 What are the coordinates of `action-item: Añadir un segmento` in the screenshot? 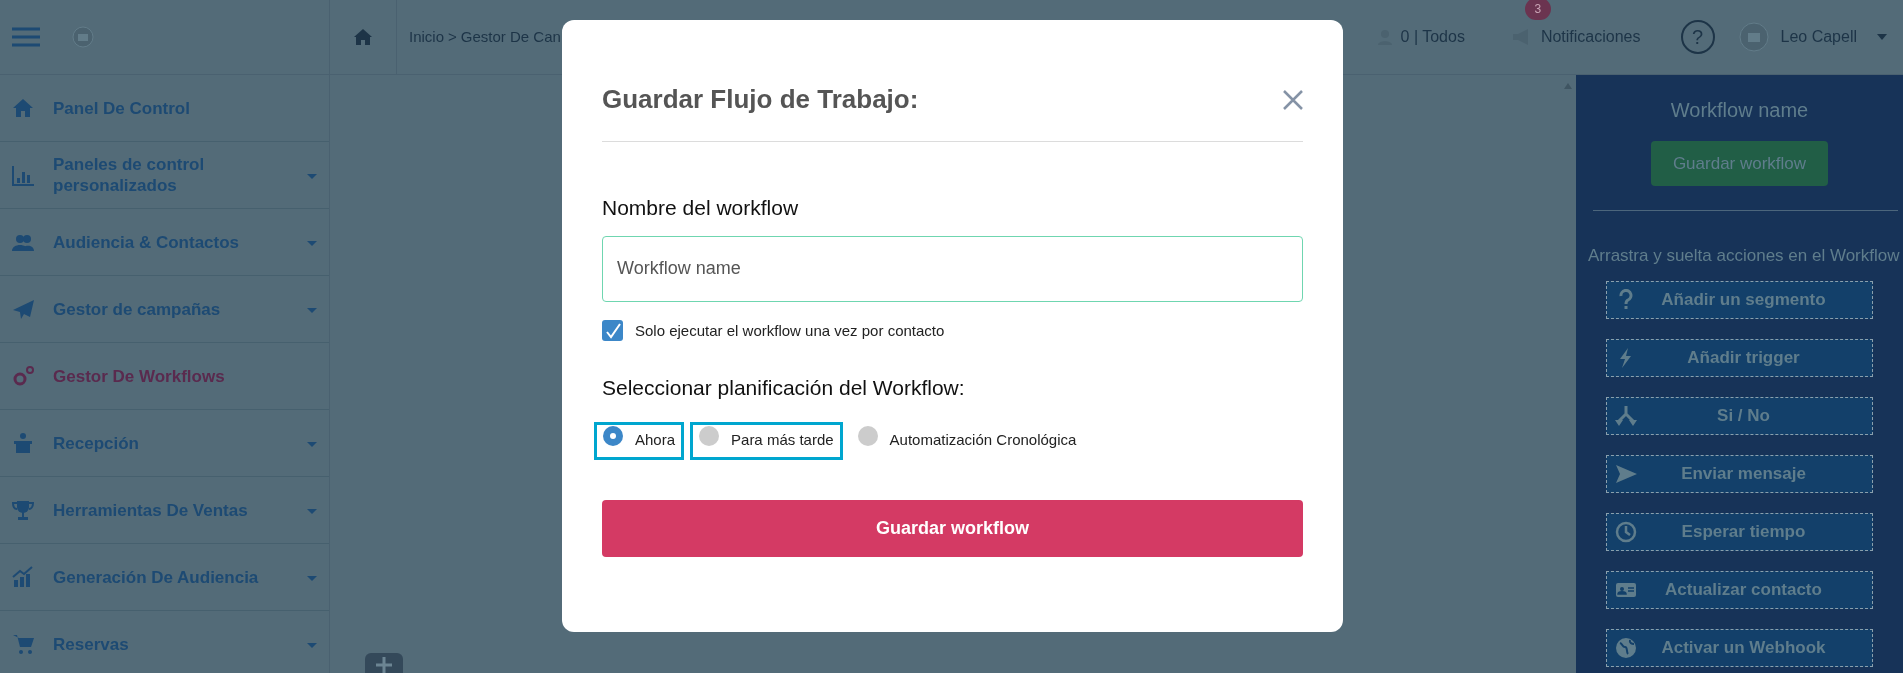 It's located at (1739, 299).